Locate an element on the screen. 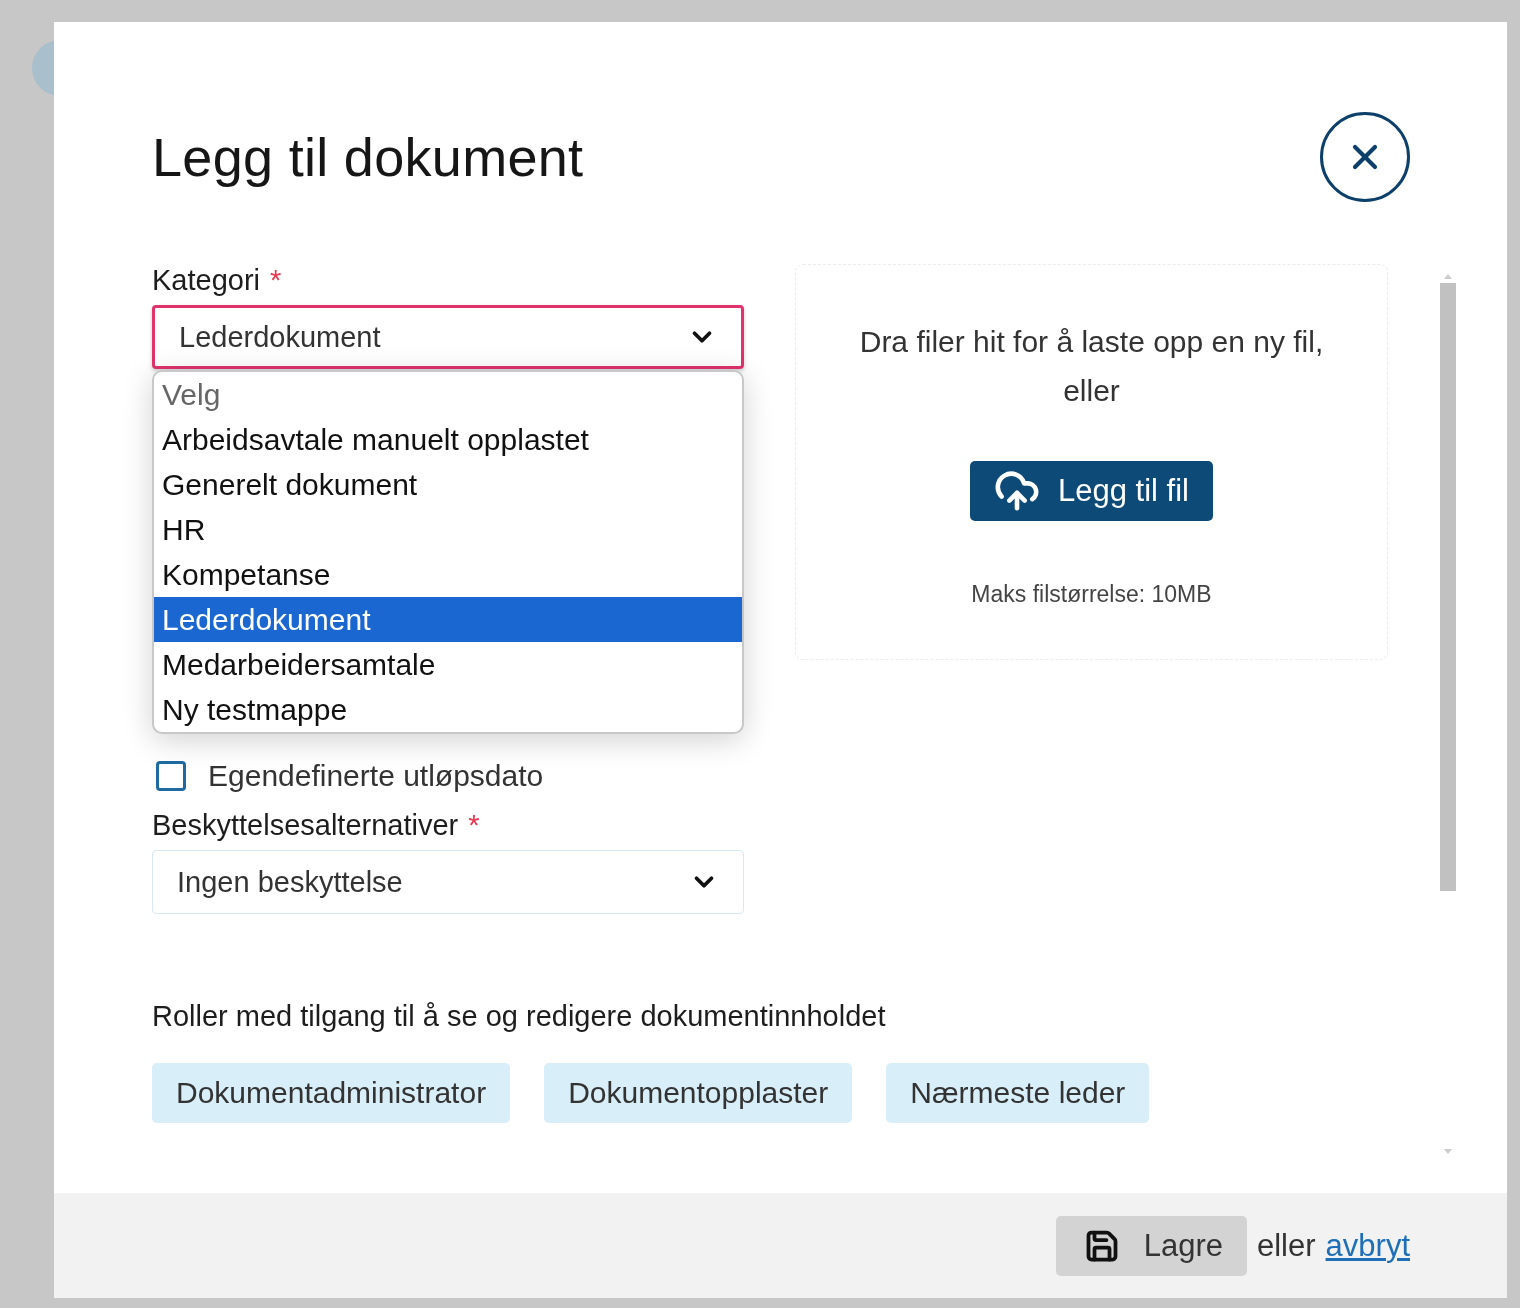  dropdown-option: Medarbeidersamtale is located at coordinates (448, 664).